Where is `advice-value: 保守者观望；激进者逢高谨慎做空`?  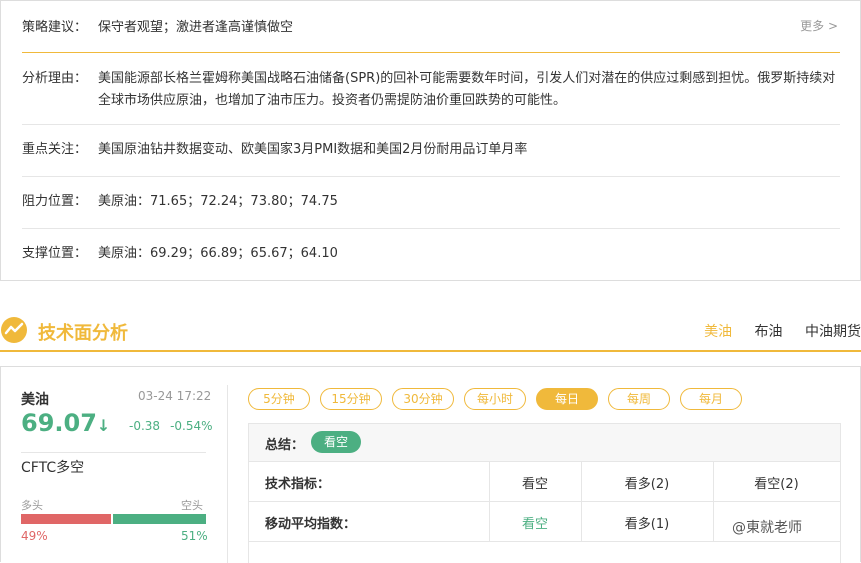
advice-value: 保守者观望；激进者逢高谨慎做空 is located at coordinates (196, 27).